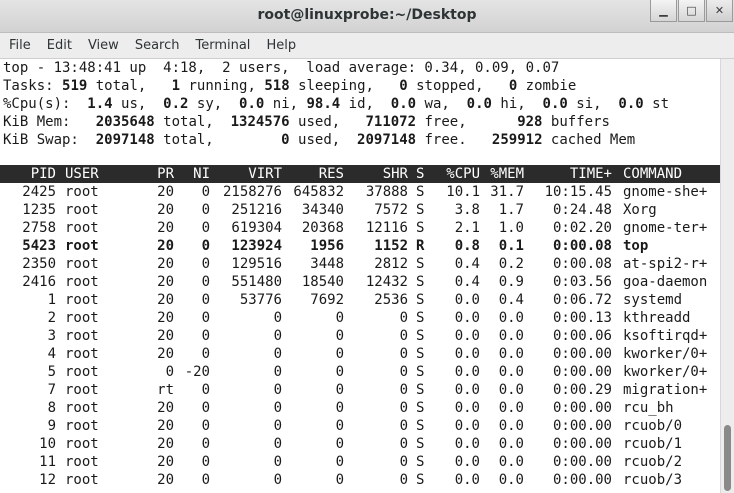 This screenshot has height=493, width=734. What do you see at coordinates (265, 174) in the screenshot?
I see `column-header-virt: VIRT` at bounding box center [265, 174].